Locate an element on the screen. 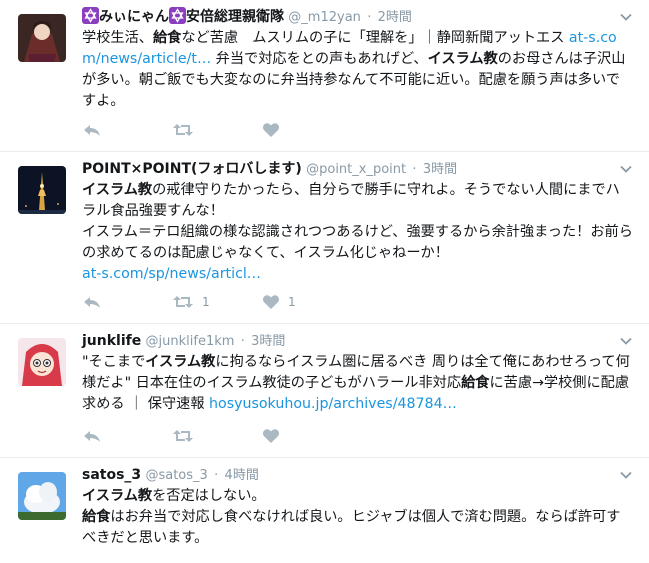  like-button: 1 is located at coordinates (307, 302).